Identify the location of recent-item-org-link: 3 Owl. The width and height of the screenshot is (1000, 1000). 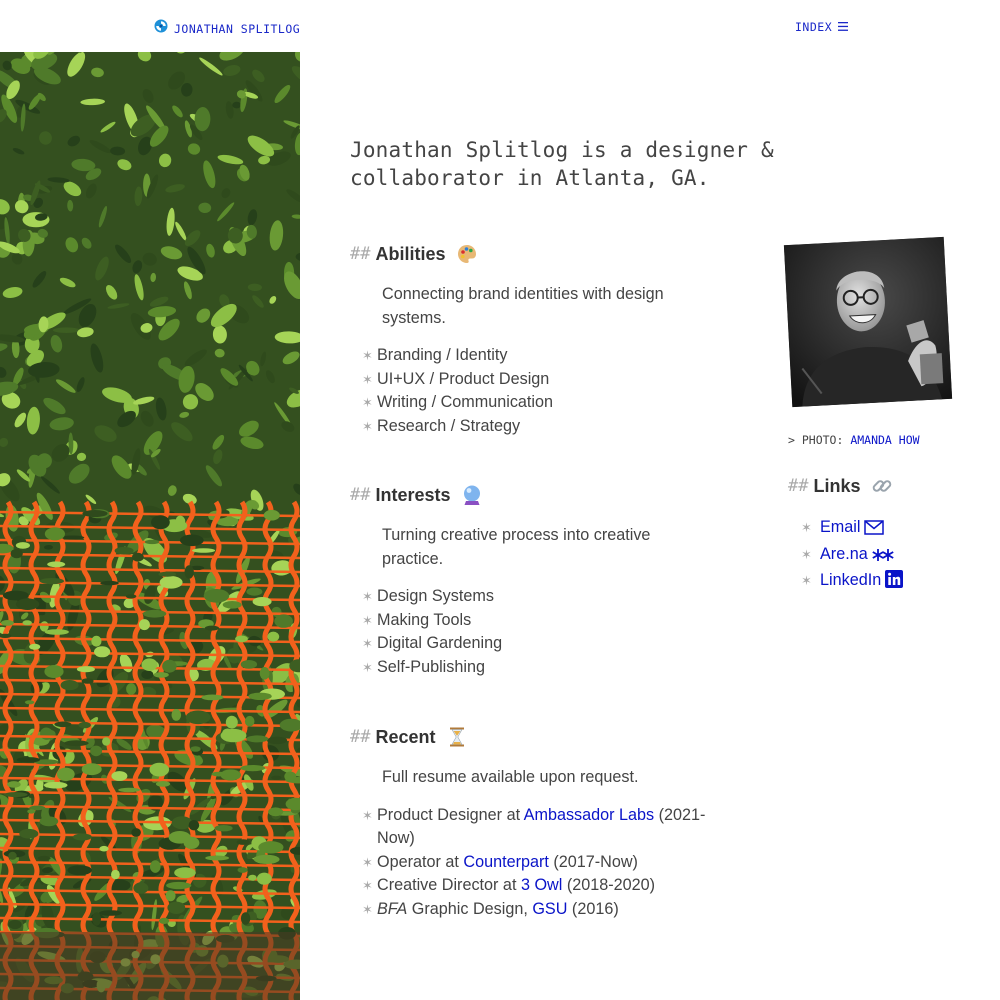
(541, 885).